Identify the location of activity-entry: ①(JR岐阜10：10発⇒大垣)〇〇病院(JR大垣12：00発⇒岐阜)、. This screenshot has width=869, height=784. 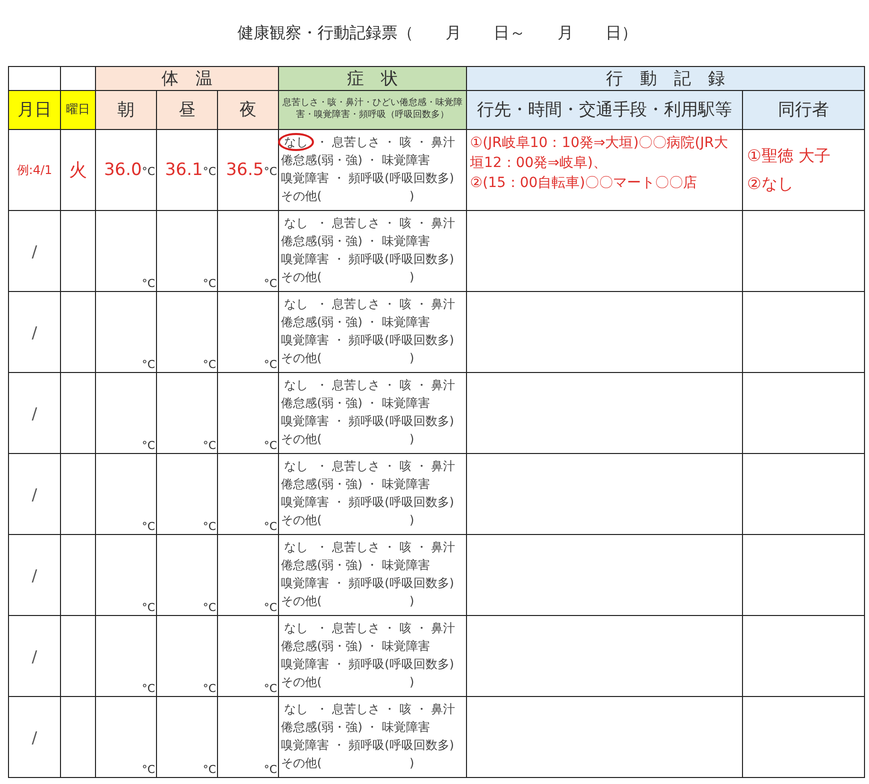
(600, 153).